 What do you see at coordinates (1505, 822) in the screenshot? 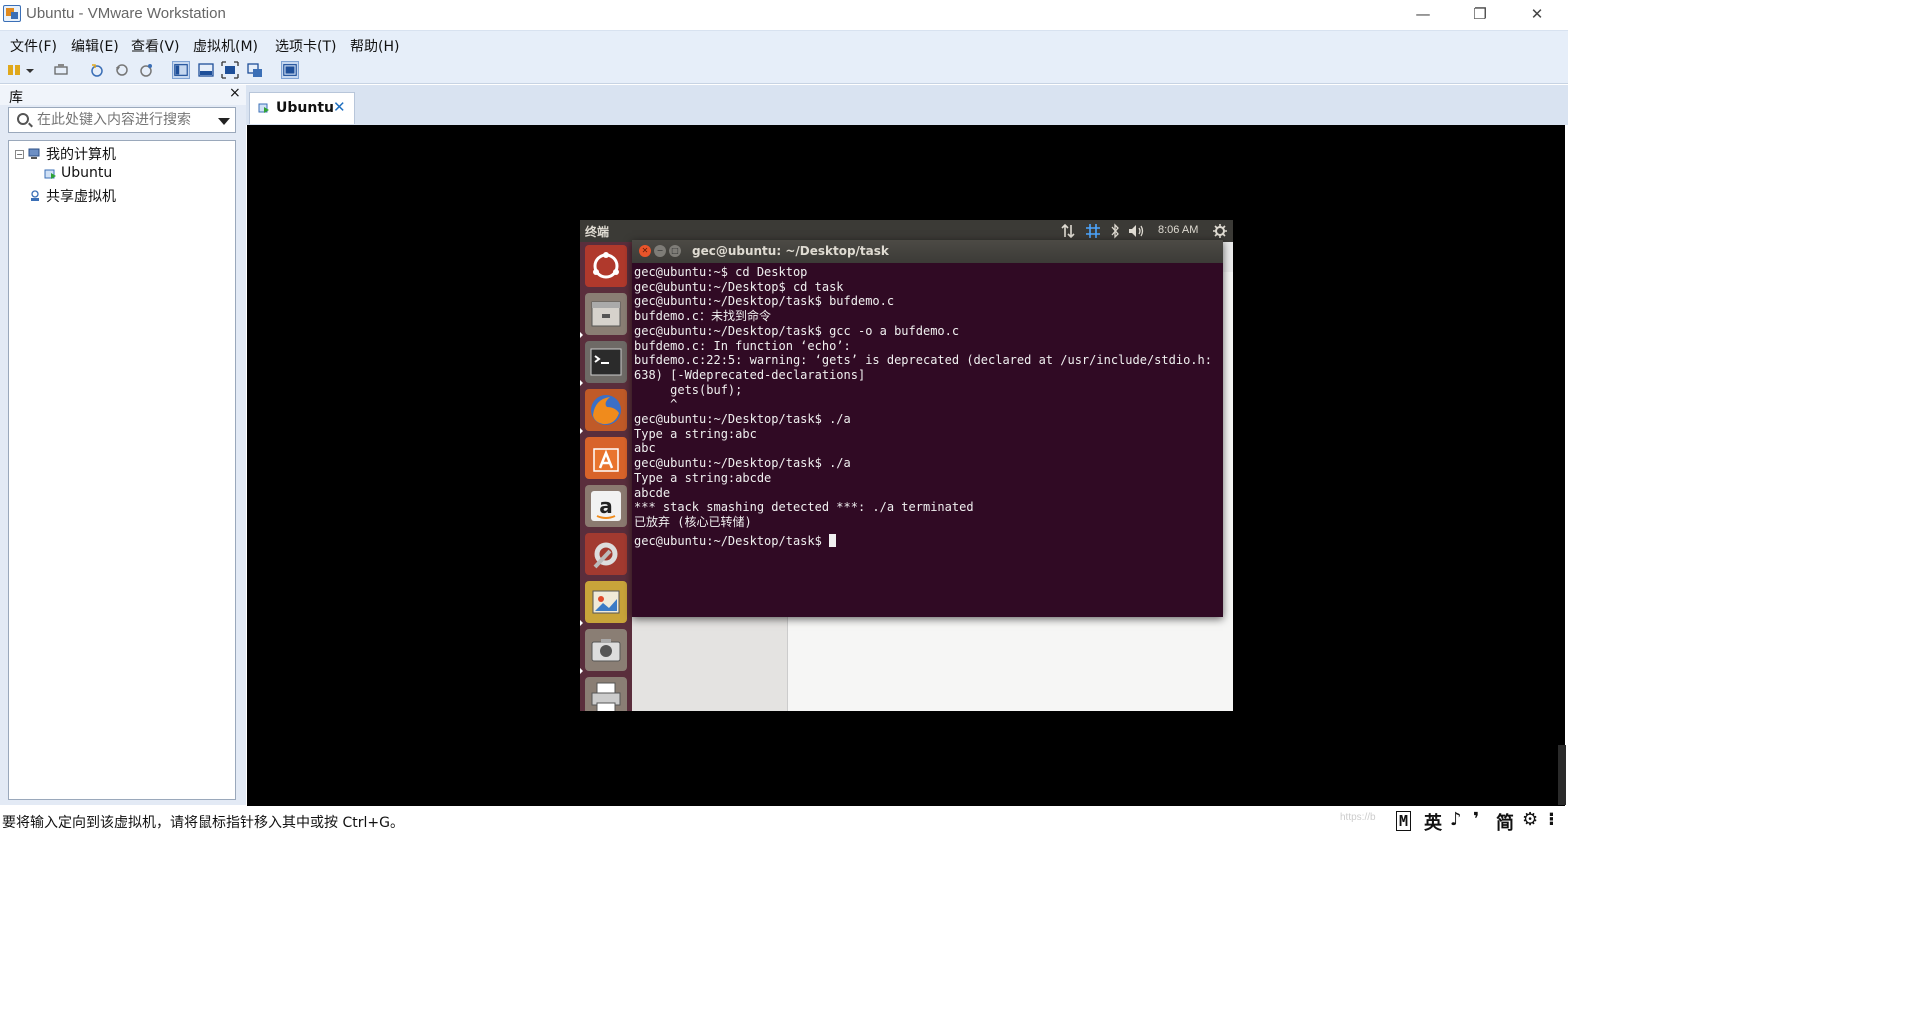
I see `ime-simplified-icon: 简` at bounding box center [1505, 822].